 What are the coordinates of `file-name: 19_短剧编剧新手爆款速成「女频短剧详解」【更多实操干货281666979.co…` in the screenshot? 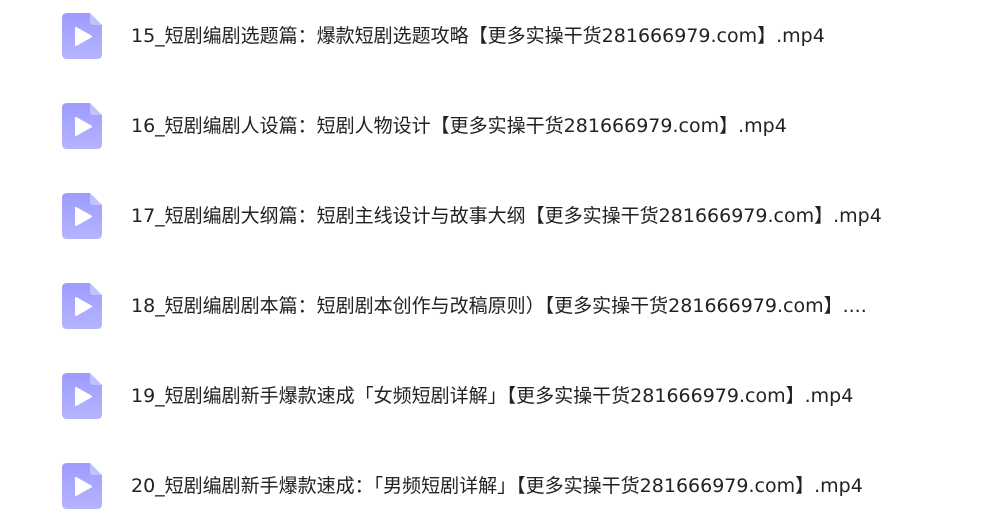 It's located at (492, 396).